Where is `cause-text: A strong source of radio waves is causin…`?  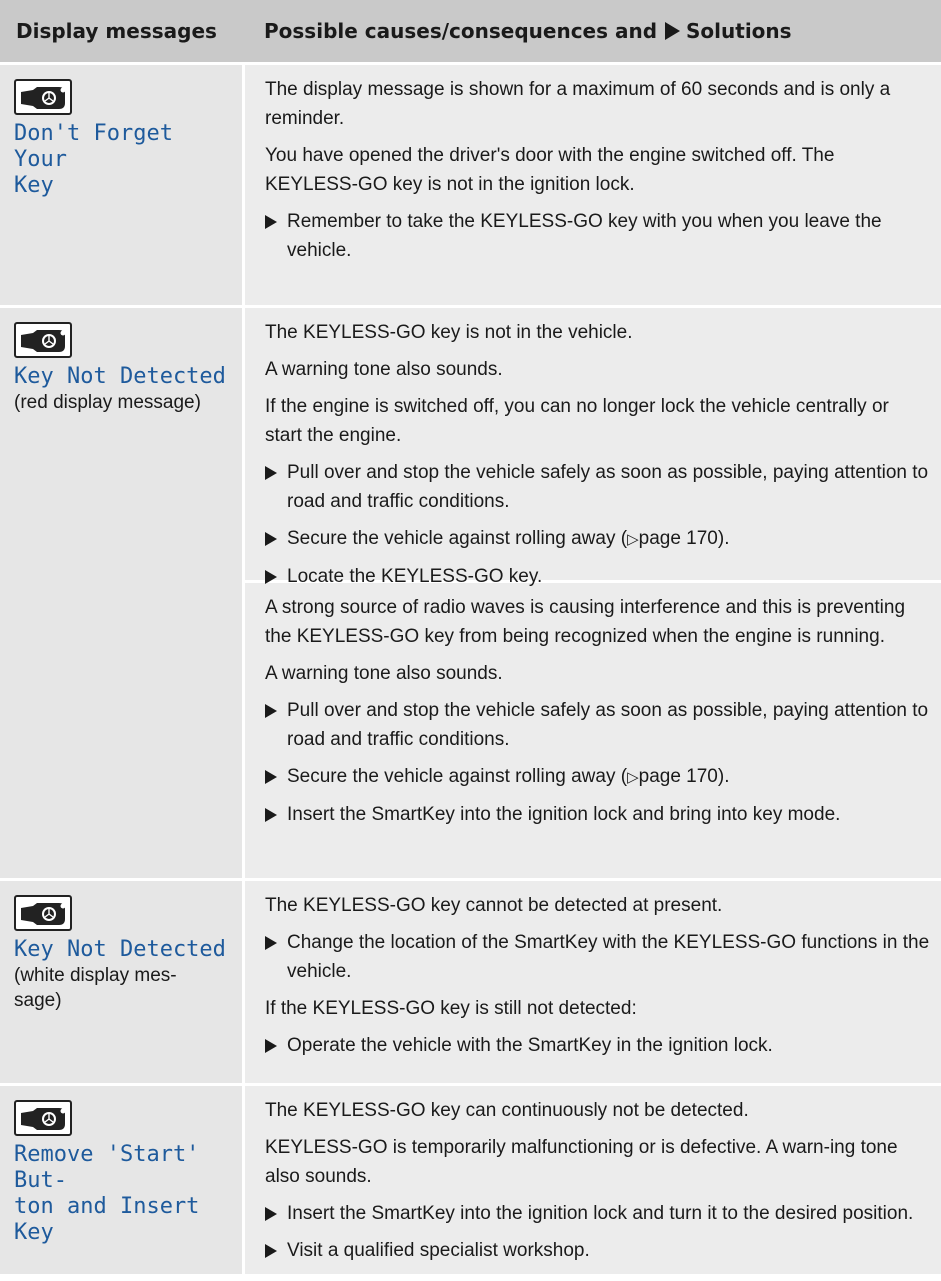 cause-text: A strong source of radio waves is causin… is located at coordinates (585, 622).